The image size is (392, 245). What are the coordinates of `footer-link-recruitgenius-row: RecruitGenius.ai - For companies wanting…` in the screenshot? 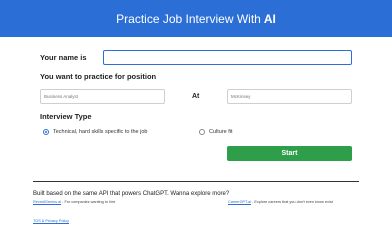 It's located at (74, 202).